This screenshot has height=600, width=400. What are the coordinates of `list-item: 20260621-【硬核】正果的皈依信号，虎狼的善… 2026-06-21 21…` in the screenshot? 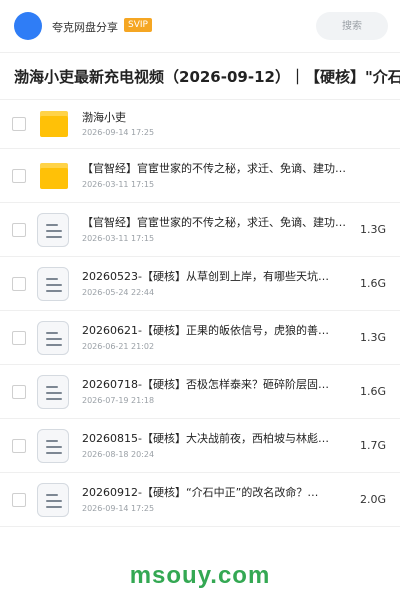 It's located at (200, 338).